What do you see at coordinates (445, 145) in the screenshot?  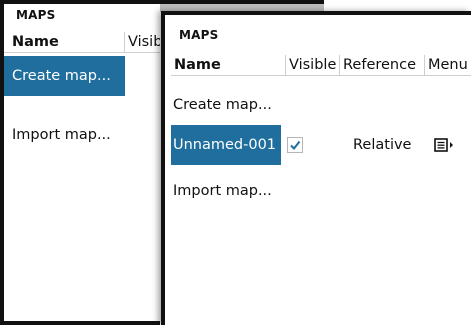 I see `menu-list-icon` at bounding box center [445, 145].